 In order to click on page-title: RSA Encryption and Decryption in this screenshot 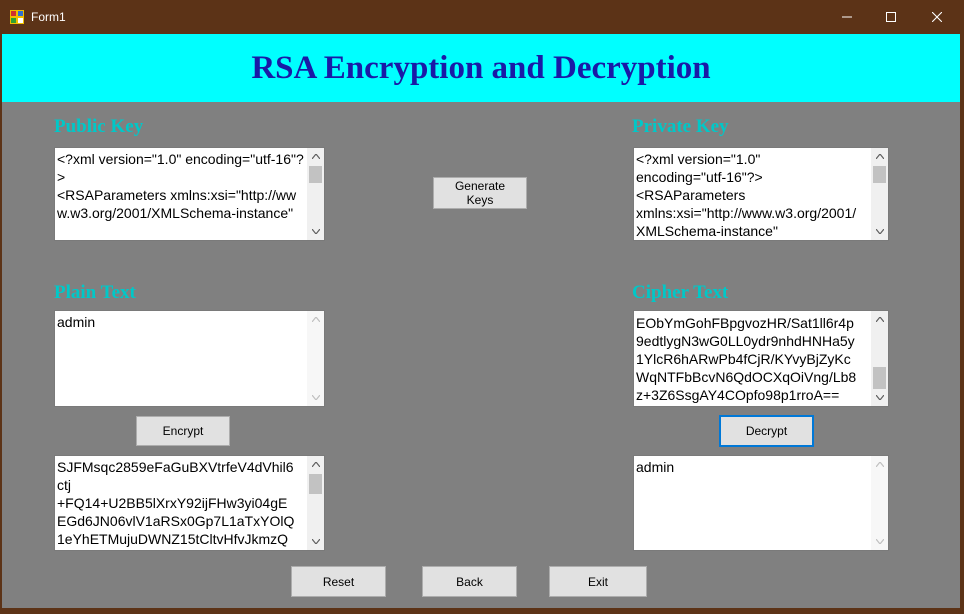, I will do `click(481, 67)`.